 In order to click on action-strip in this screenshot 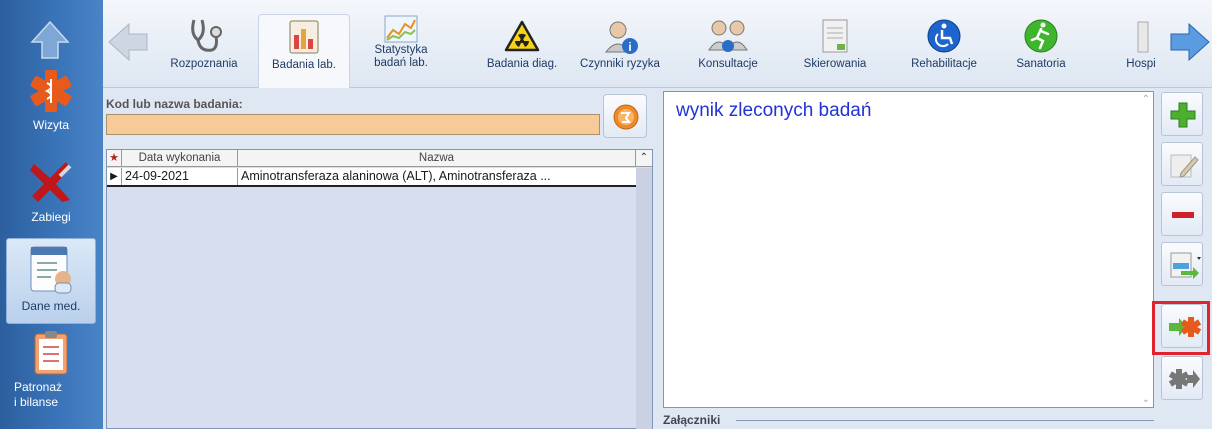, I will do `click(1183, 258)`.